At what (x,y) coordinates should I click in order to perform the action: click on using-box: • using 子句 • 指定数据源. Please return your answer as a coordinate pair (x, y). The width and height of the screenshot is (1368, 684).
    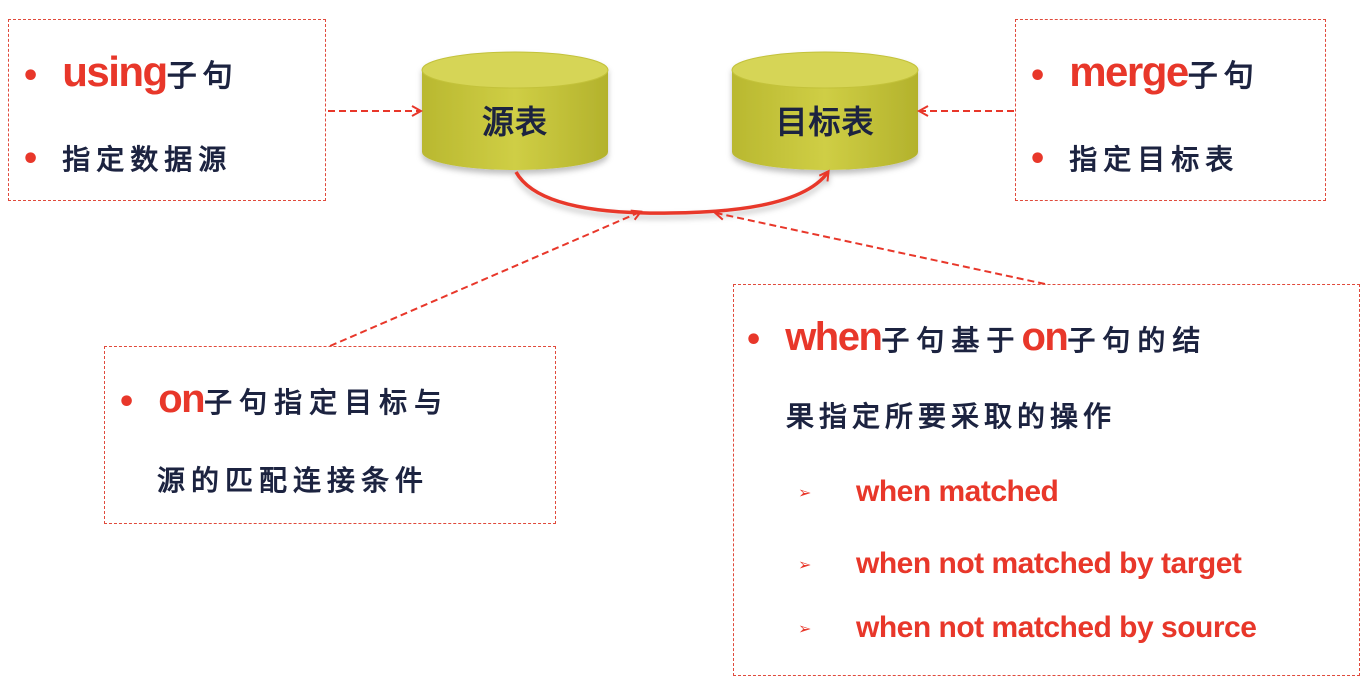
    Looking at the image, I should click on (167, 110).